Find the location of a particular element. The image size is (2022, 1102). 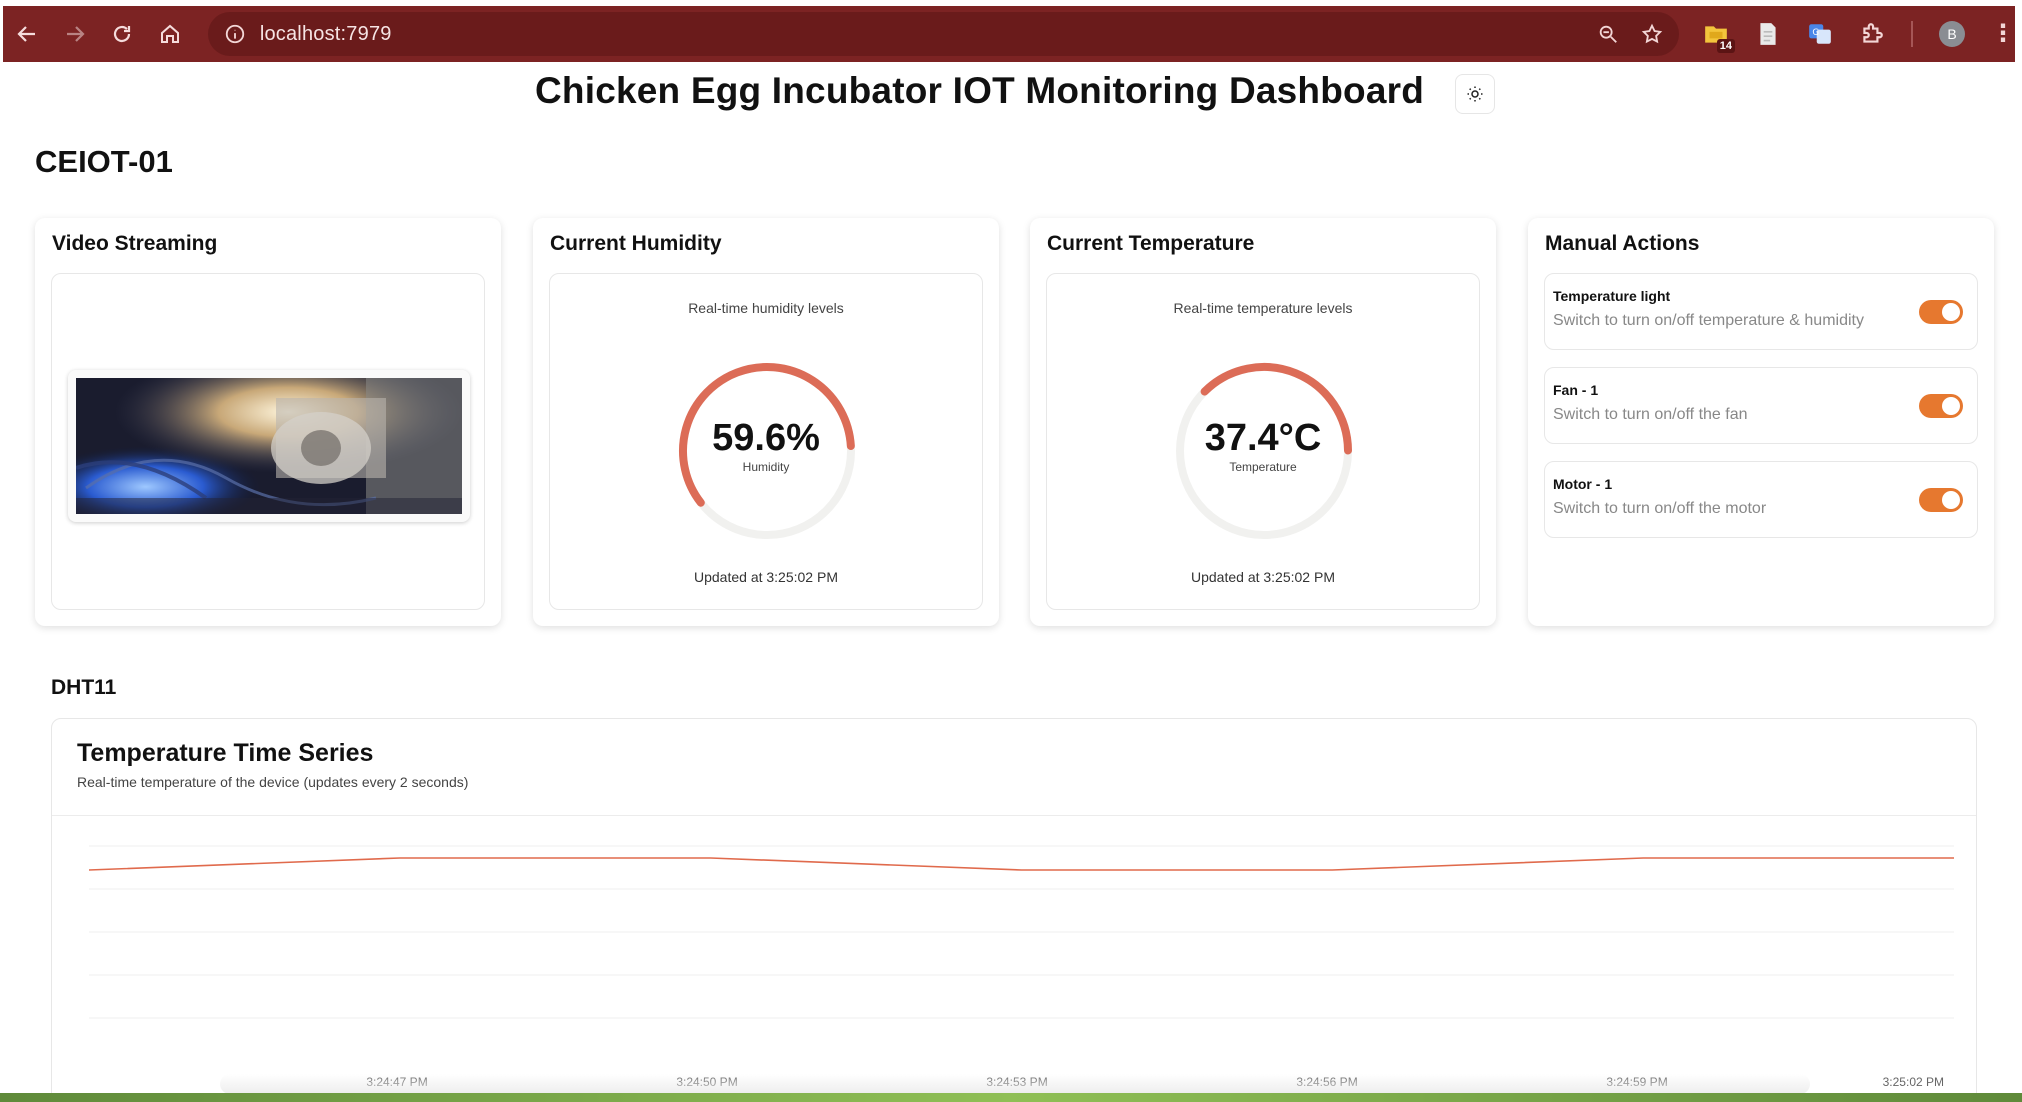

action-title: Fan - 1 is located at coordinates (1576, 390).